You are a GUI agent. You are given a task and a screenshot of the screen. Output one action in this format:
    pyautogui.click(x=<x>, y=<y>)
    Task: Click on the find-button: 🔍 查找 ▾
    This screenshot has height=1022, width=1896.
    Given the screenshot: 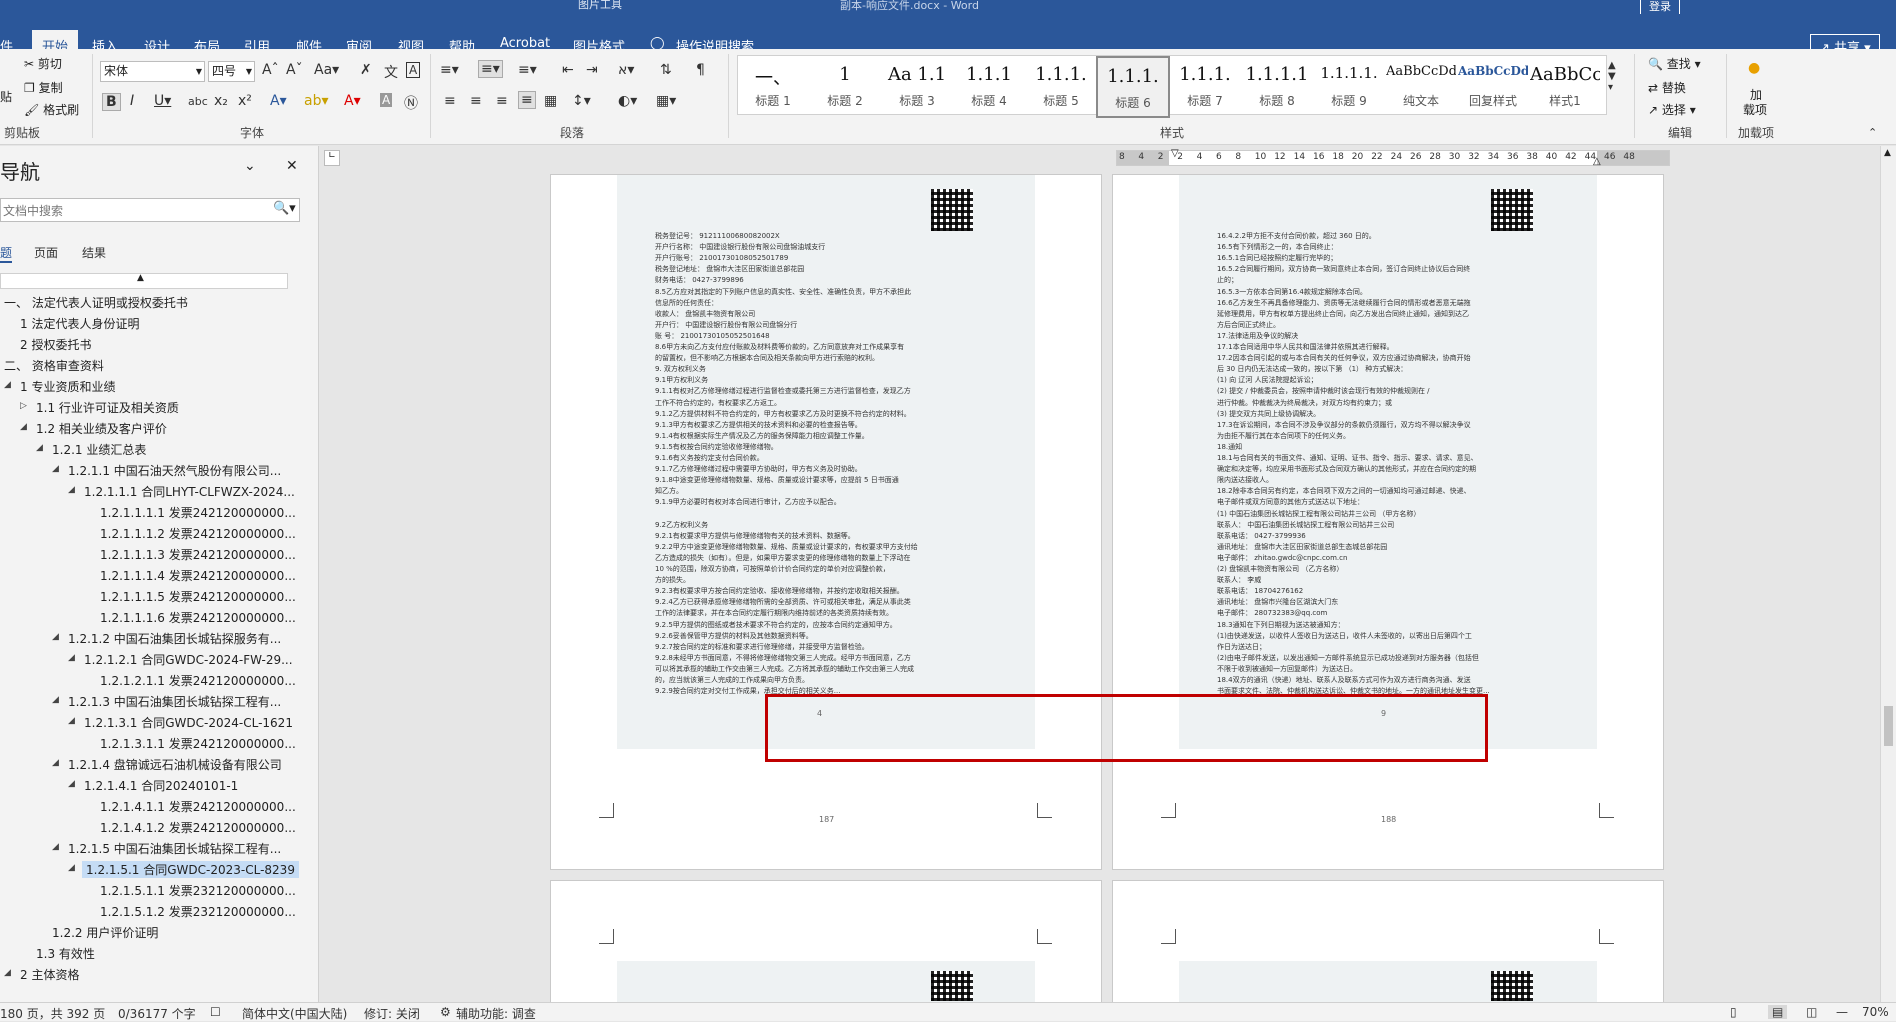 What is the action you would take?
    pyautogui.click(x=1674, y=63)
    